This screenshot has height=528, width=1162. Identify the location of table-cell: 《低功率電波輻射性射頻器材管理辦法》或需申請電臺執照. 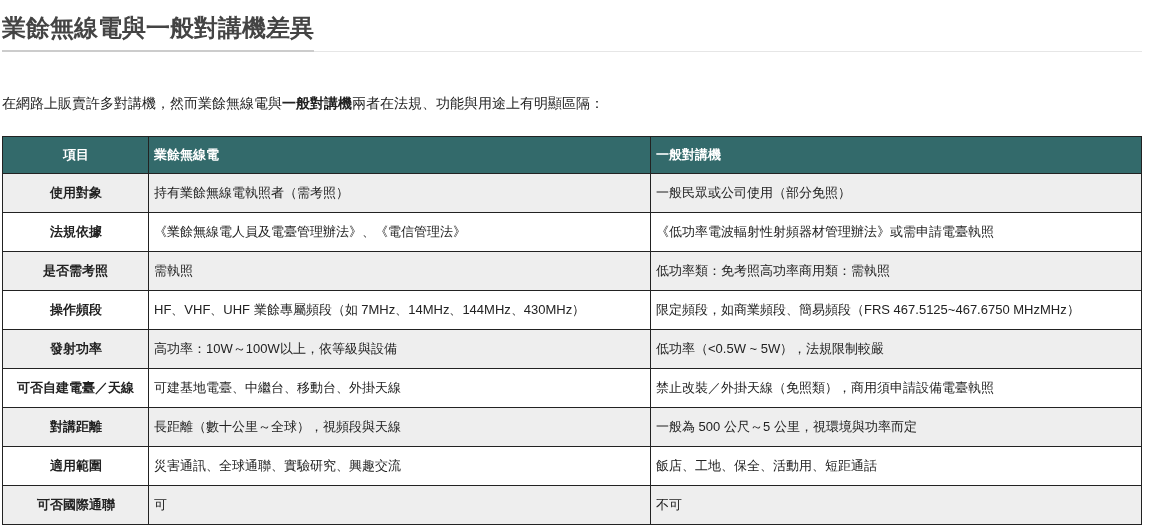
(896, 232).